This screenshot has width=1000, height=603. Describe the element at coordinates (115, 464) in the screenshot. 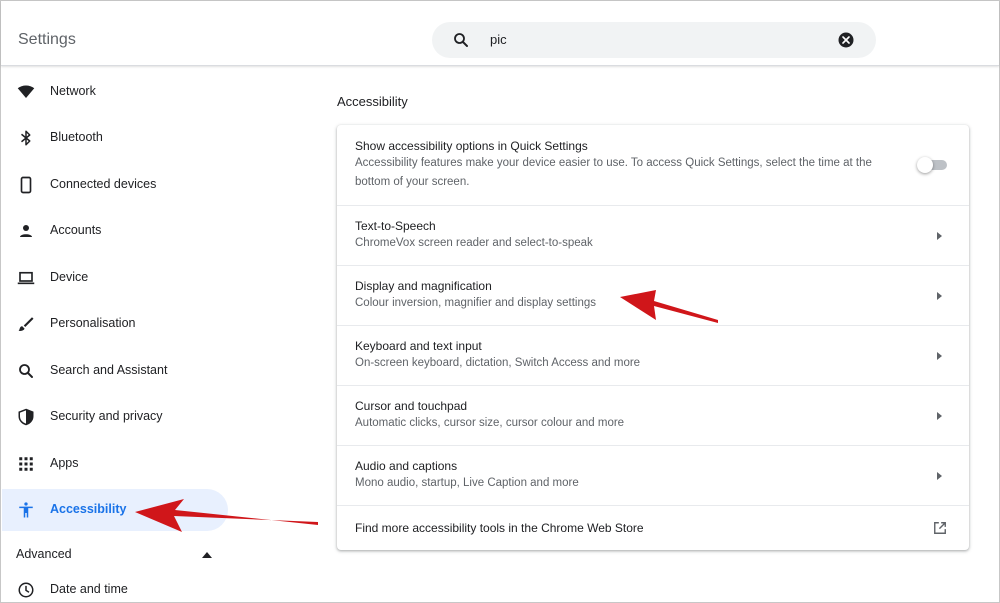

I see `sidebar-item-apps: Apps` at that location.